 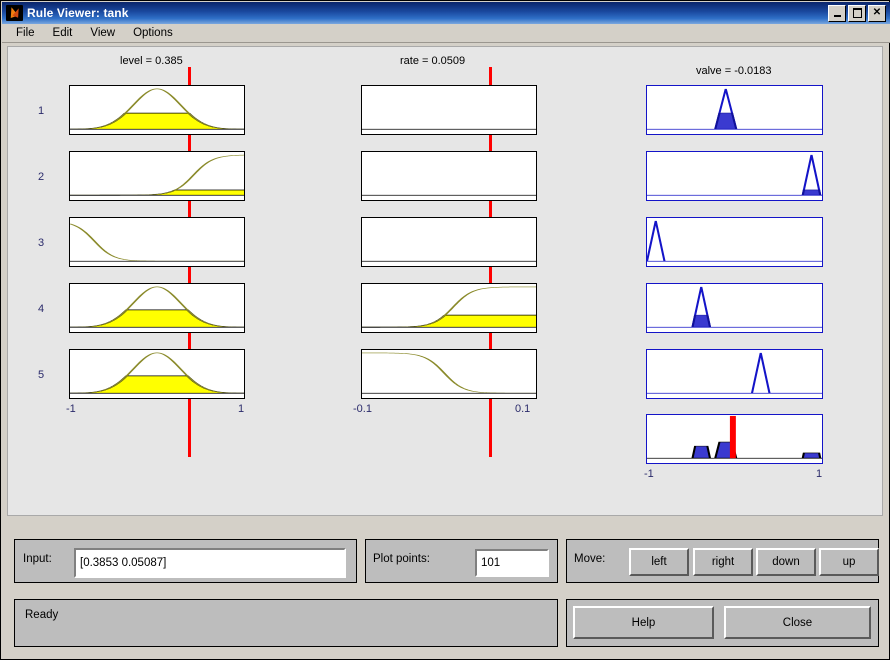 I want to click on valve-axis-max-label: 1, so click(x=819, y=474).